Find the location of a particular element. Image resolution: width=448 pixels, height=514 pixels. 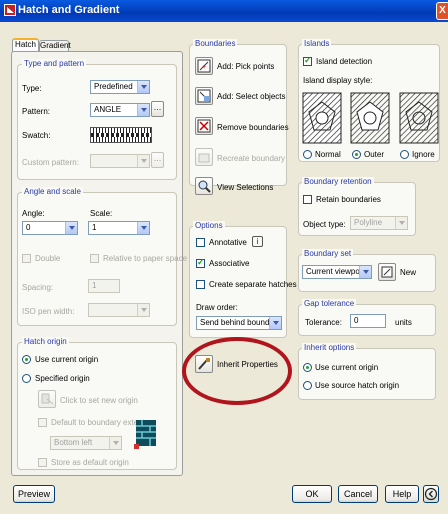

specified-origin-label: Specified origin is located at coordinates (62, 378).